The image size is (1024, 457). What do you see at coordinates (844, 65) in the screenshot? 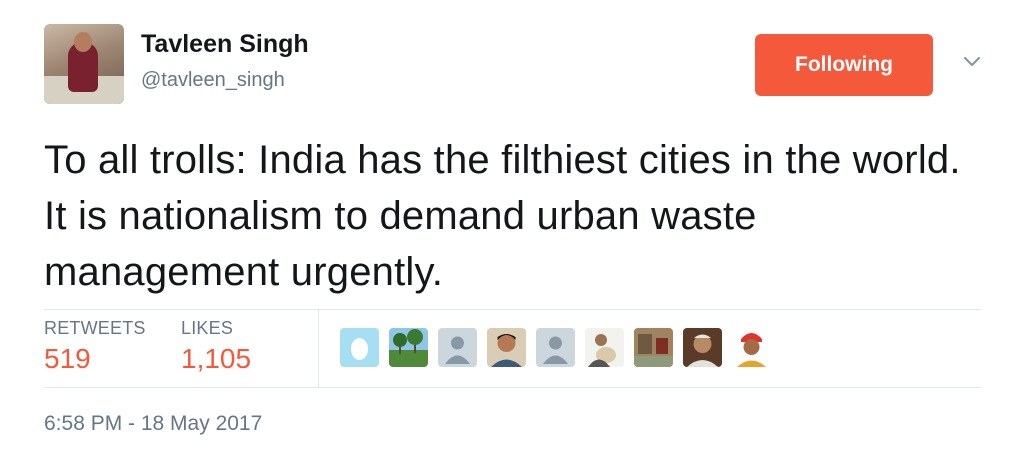
I see `following-button: Following` at bounding box center [844, 65].